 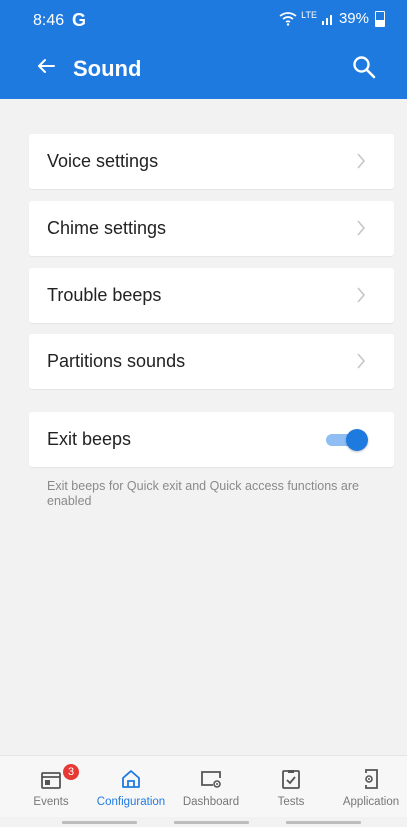 I want to click on signal-icon, so click(x=326, y=19).